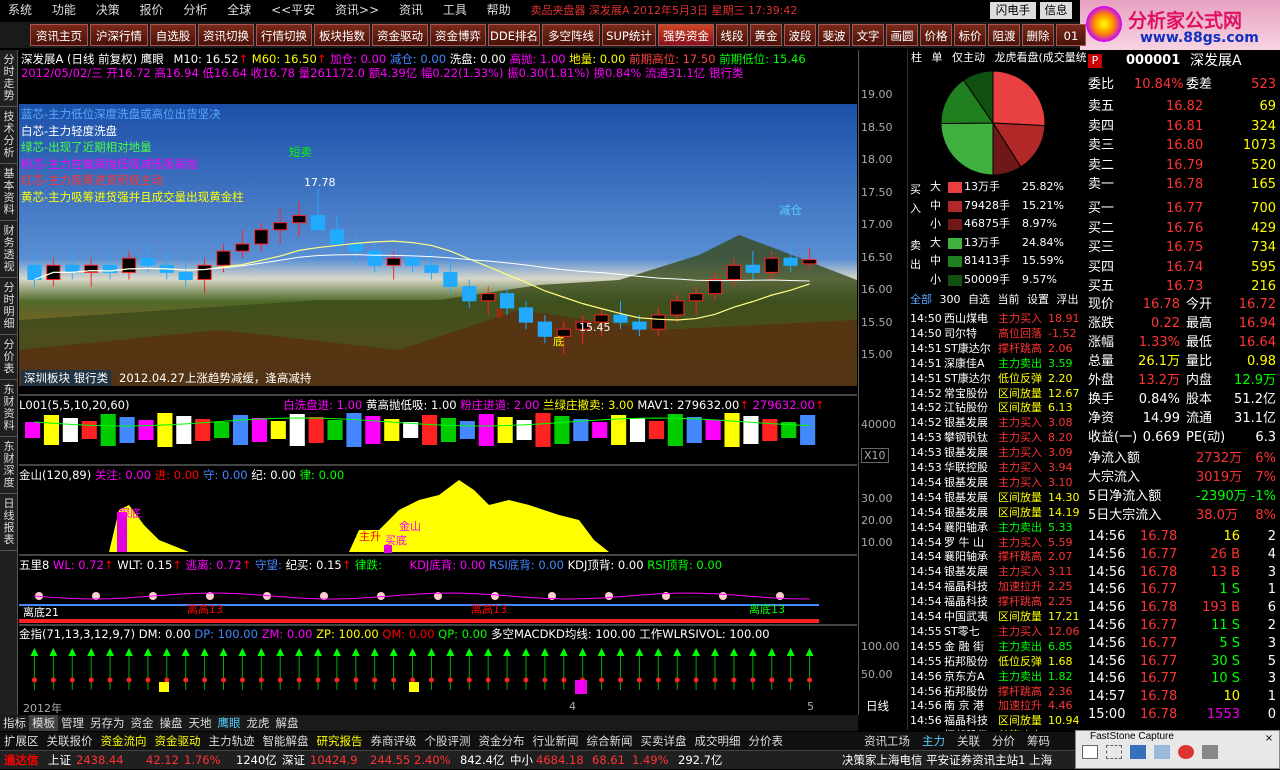 Image resolution: width=1280 pixels, height=770 pixels. I want to click on ext-tab-12: 买卖详盘, so click(664, 741).